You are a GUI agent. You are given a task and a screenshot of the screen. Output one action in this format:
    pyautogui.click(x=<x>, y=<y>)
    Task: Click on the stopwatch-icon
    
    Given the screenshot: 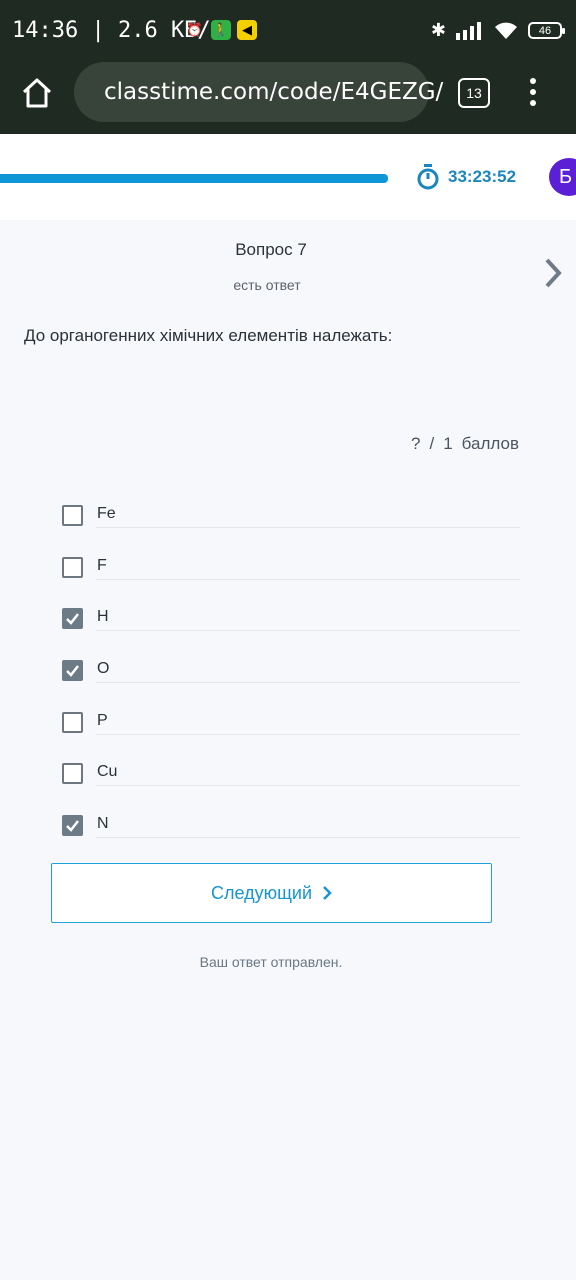 What is the action you would take?
    pyautogui.click(x=428, y=177)
    